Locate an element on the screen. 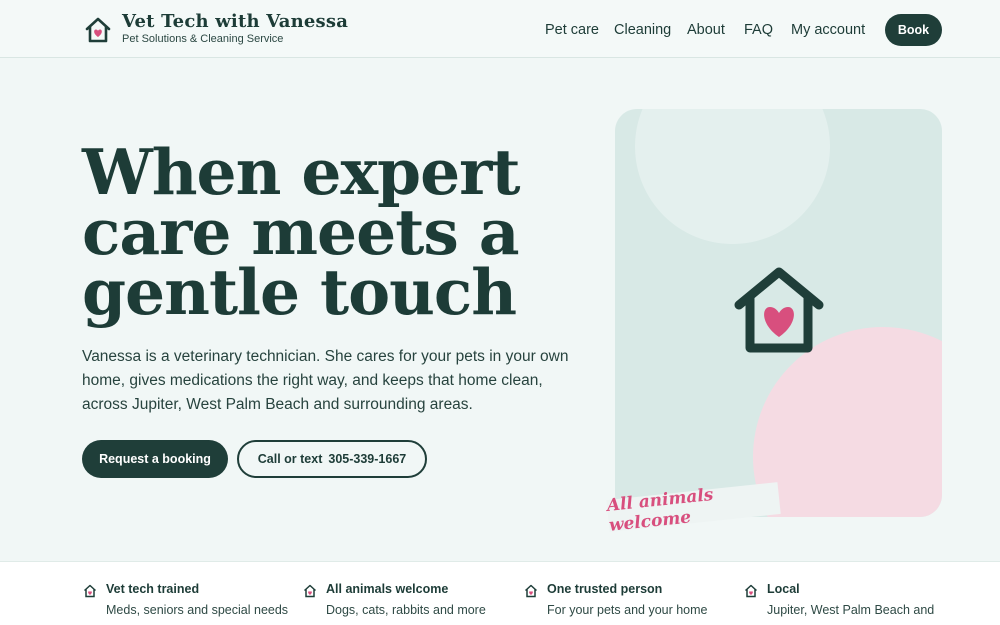 Image resolution: width=1000 pixels, height=625 pixels. decorative-circle-pink is located at coordinates (847, 422).